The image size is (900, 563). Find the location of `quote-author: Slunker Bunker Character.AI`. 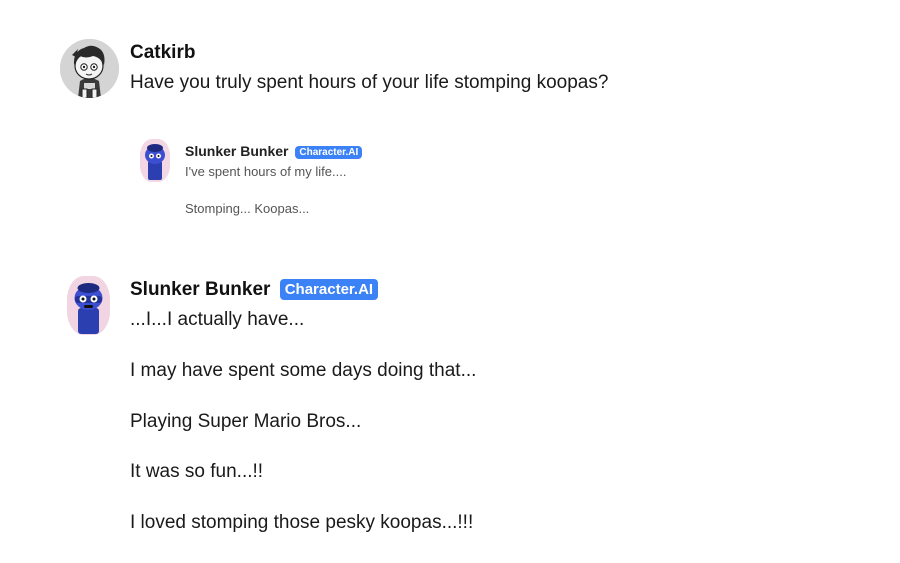

quote-author: Slunker Bunker Character.AI is located at coordinates (274, 151).